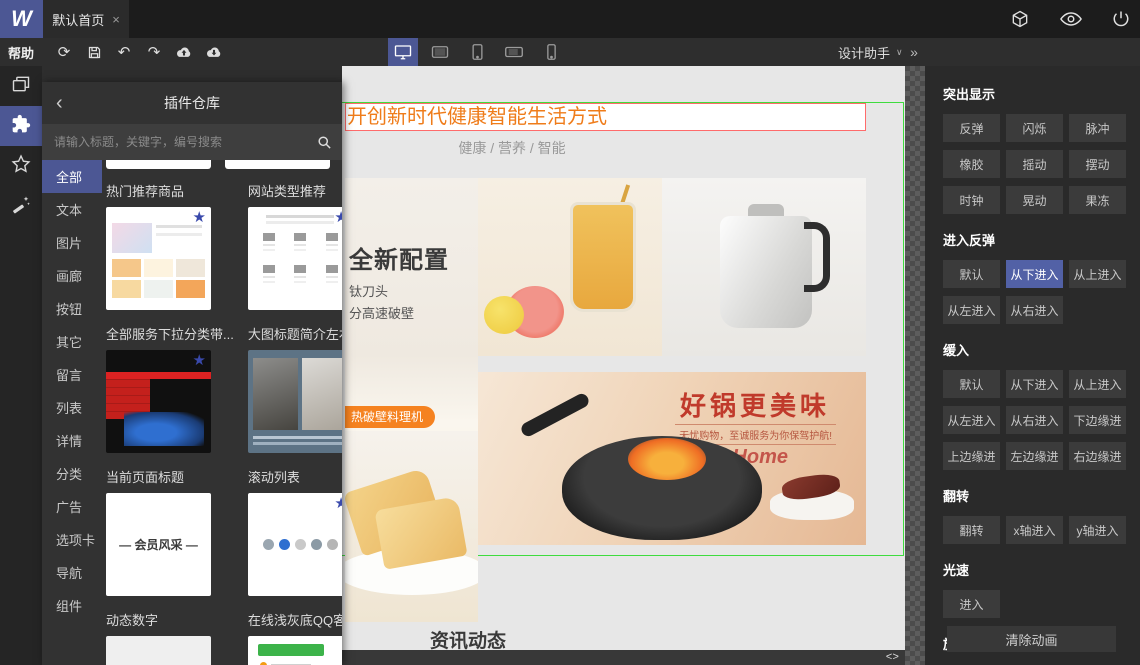  Describe the element at coordinates (214, 52) in the screenshot. I see `cloud-download-icon` at that location.